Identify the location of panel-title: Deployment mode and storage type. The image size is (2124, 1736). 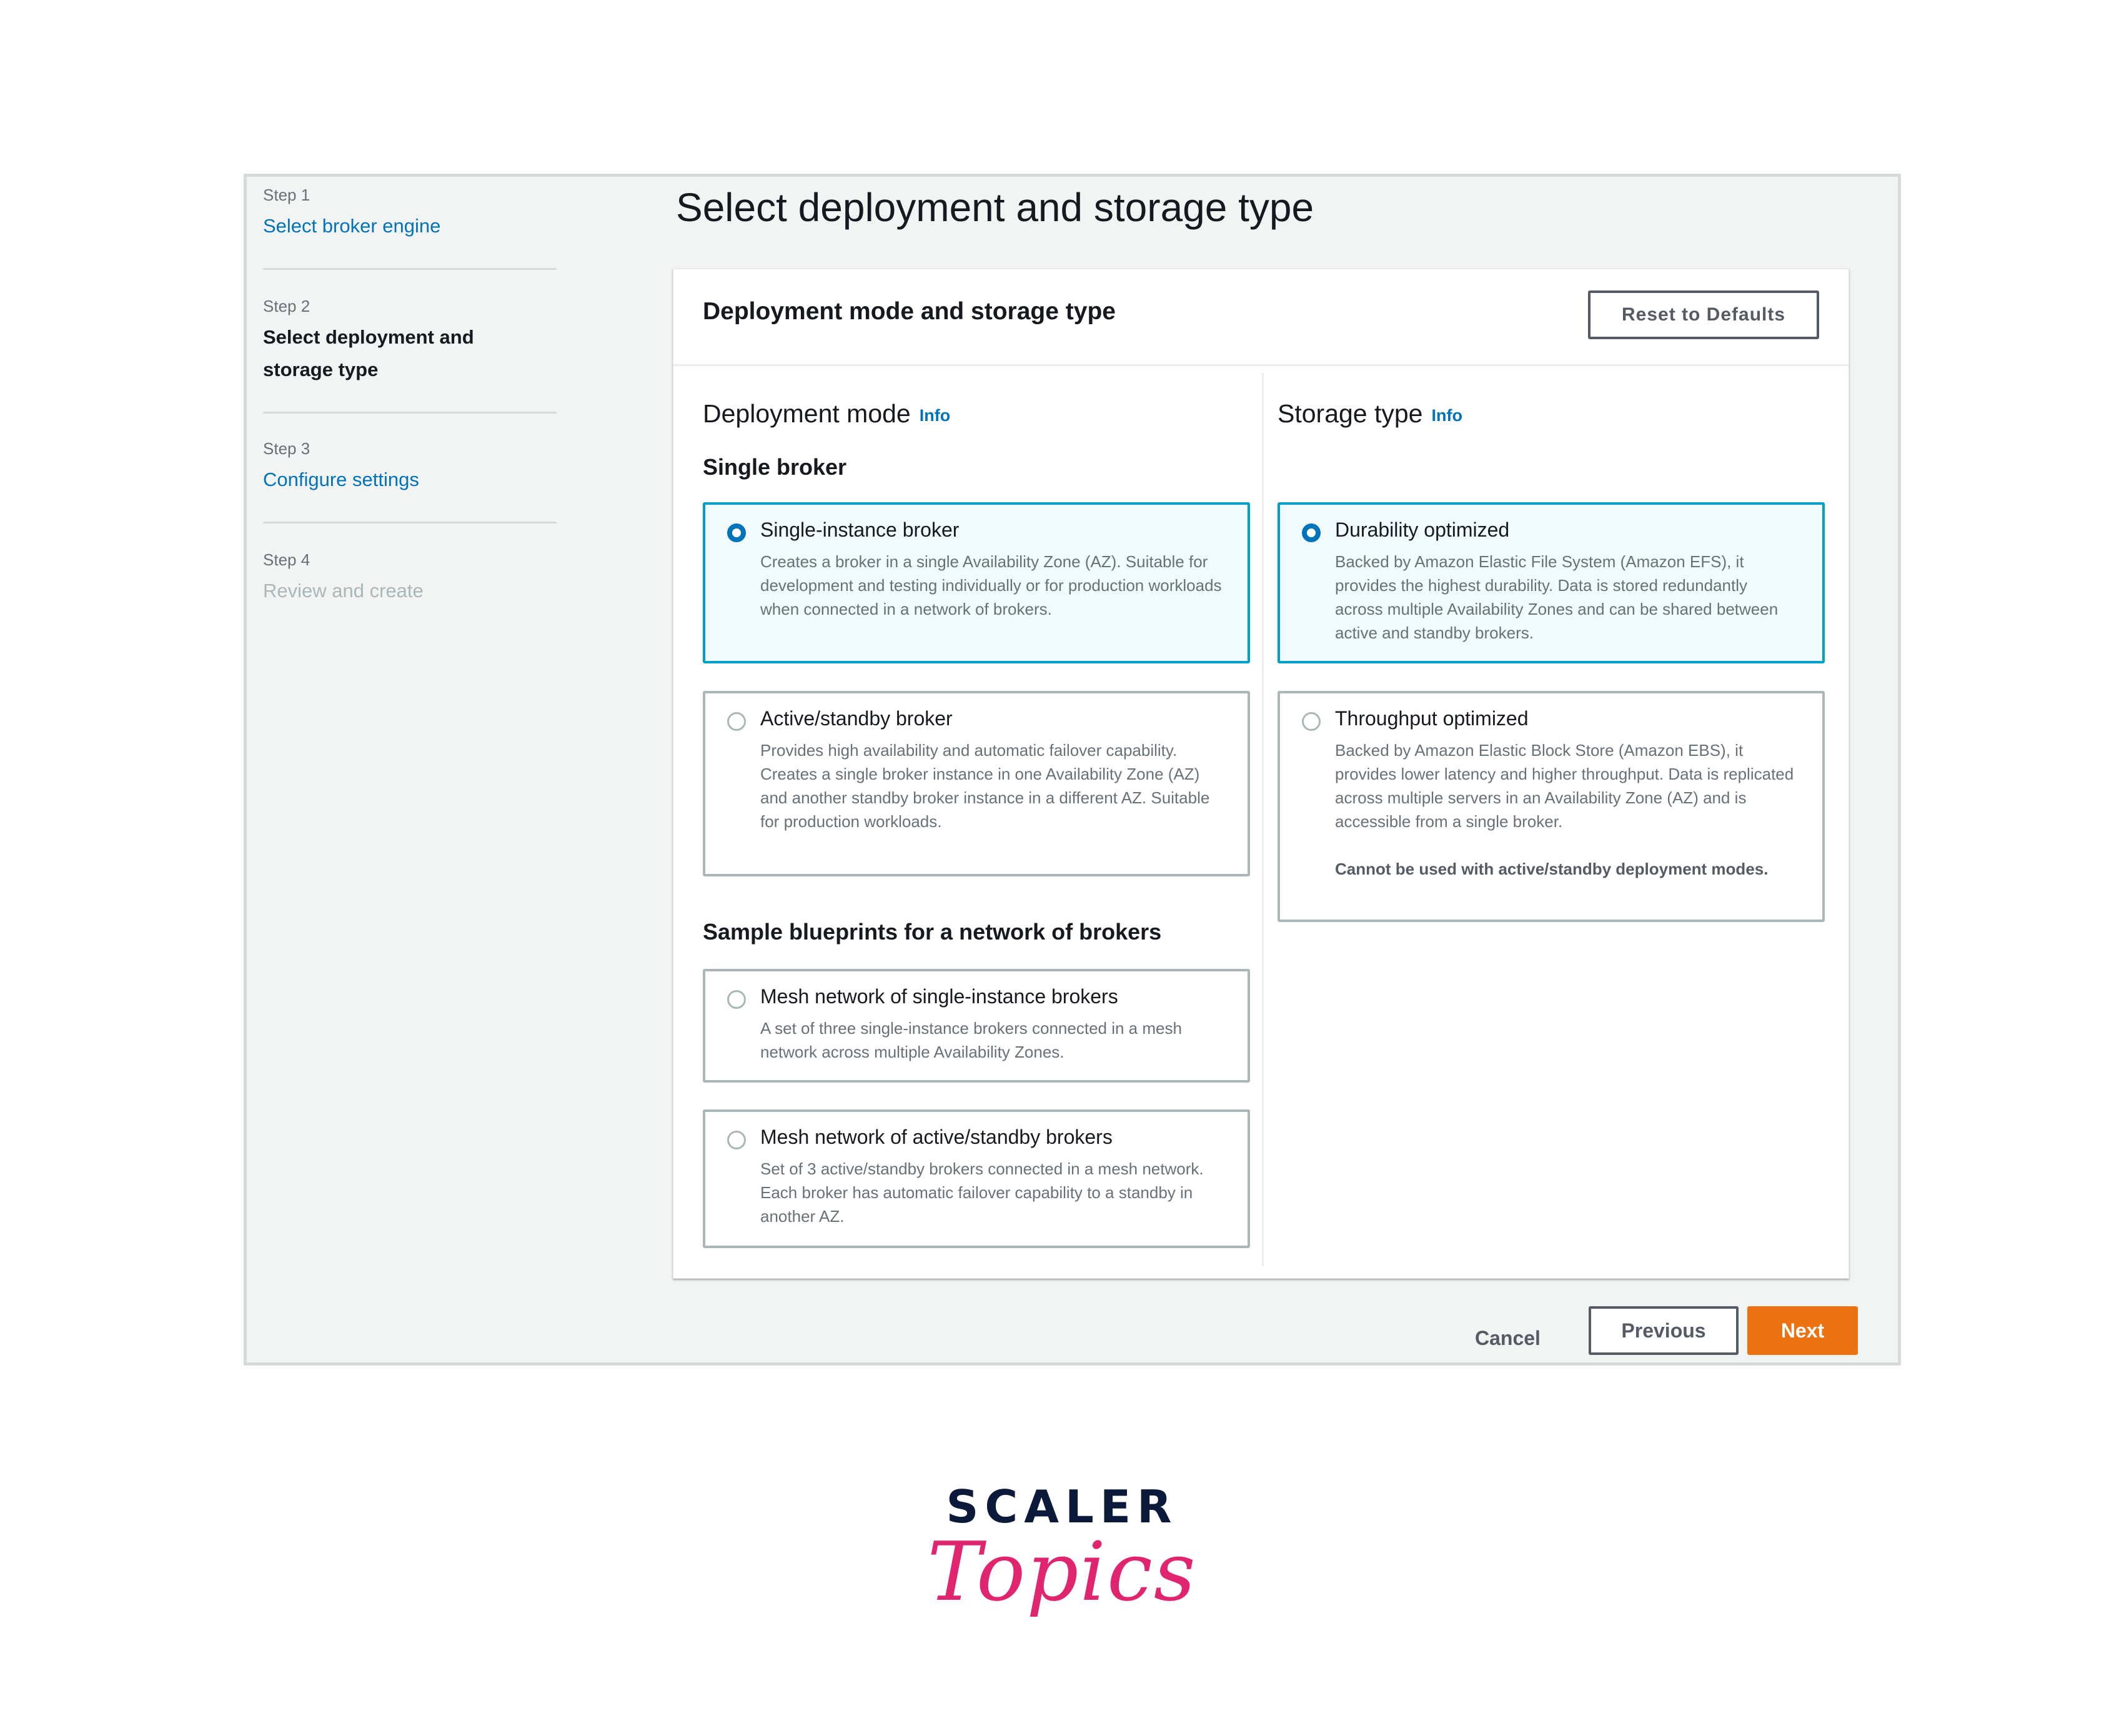
(910, 312).